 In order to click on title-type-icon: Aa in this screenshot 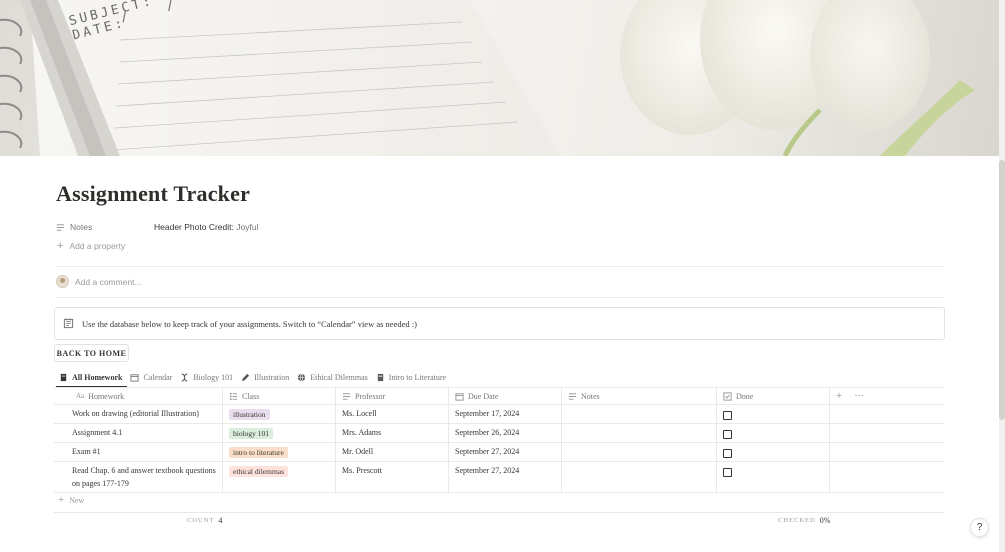, I will do `click(80, 396)`.